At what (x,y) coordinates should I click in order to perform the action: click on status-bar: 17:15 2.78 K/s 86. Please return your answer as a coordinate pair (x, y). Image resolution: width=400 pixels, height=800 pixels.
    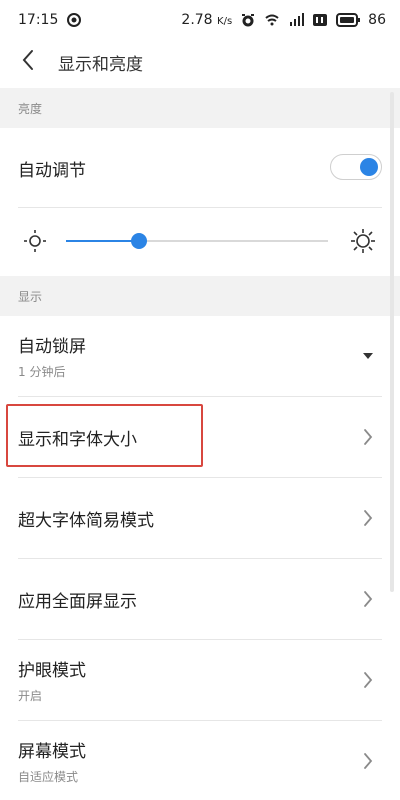
    Looking at the image, I should click on (200, 20).